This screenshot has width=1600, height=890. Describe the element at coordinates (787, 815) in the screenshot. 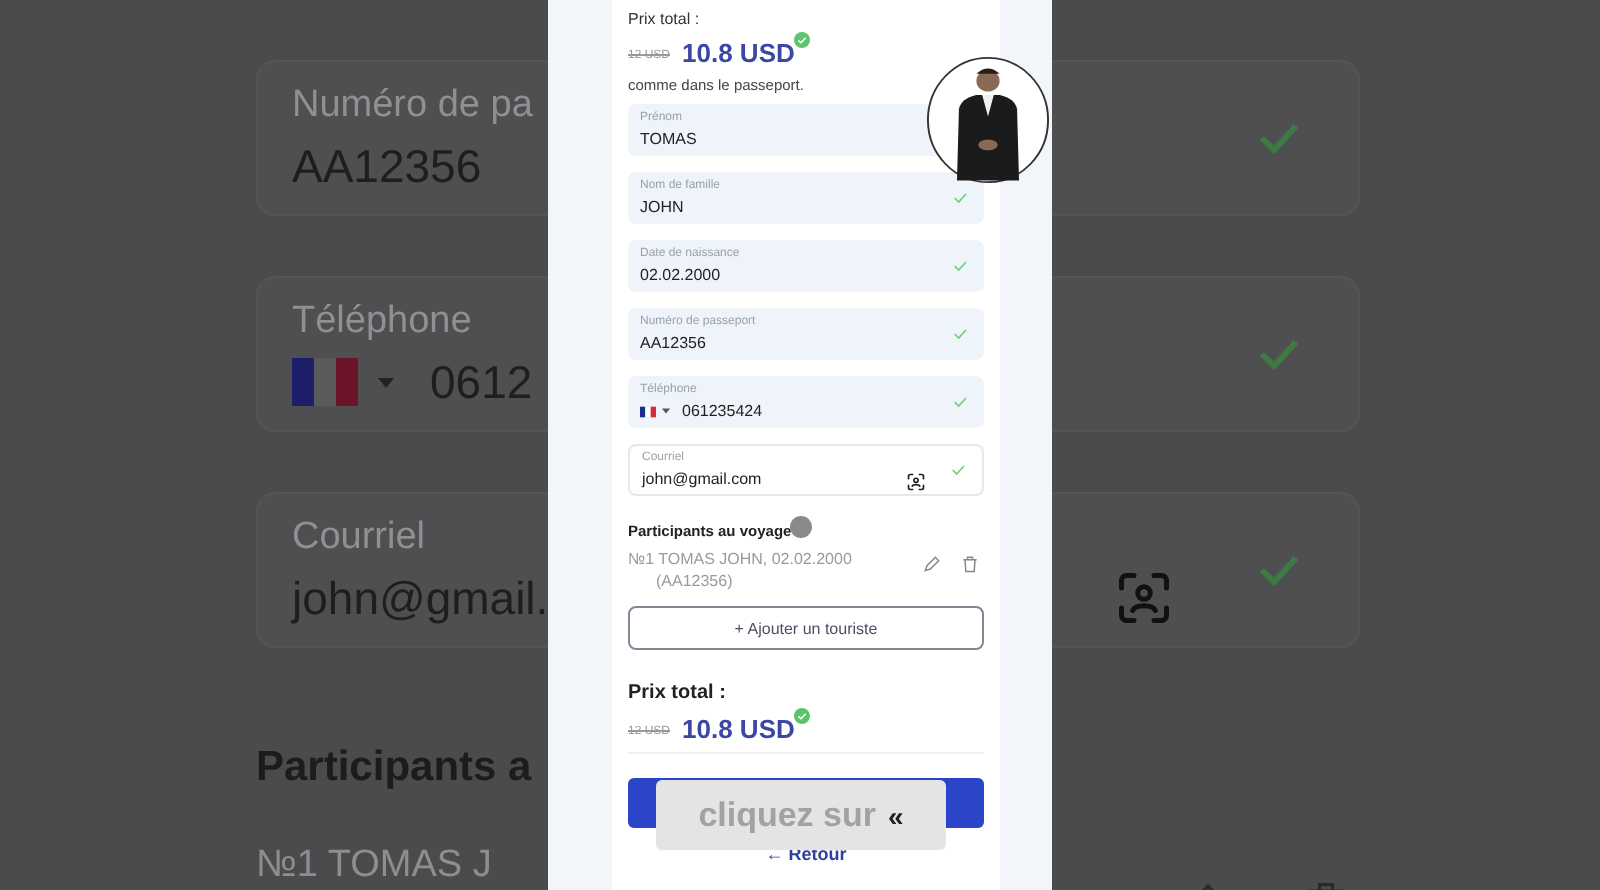

I see `caption-text: cliquez sur` at that location.